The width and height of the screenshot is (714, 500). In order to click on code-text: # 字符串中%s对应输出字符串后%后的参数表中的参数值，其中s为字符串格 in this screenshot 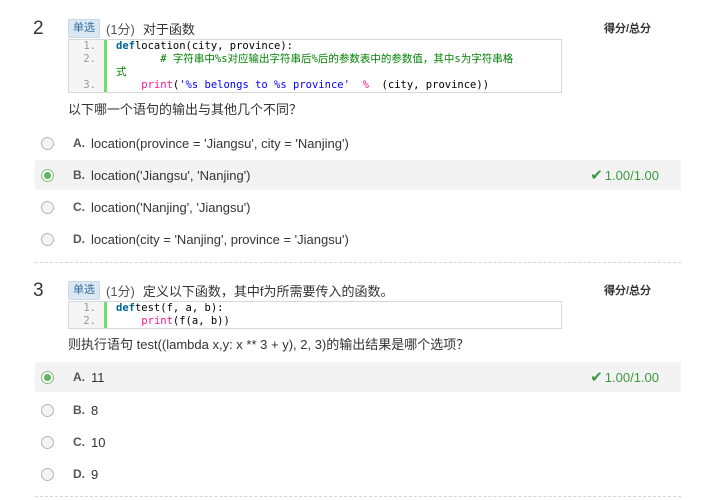, I will do `click(310, 59)`.